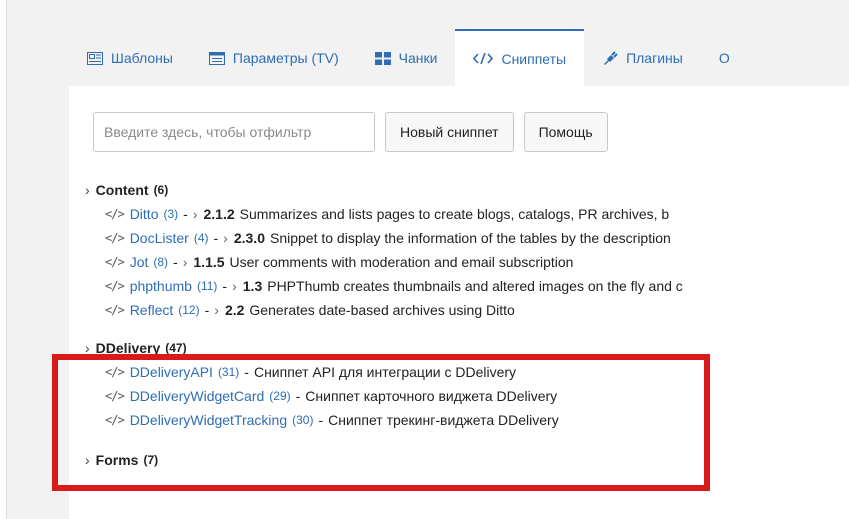 The image size is (849, 519). What do you see at coordinates (161, 190) in the screenshot?
I see `category-count: (6)` at bounding box center [161, 190].